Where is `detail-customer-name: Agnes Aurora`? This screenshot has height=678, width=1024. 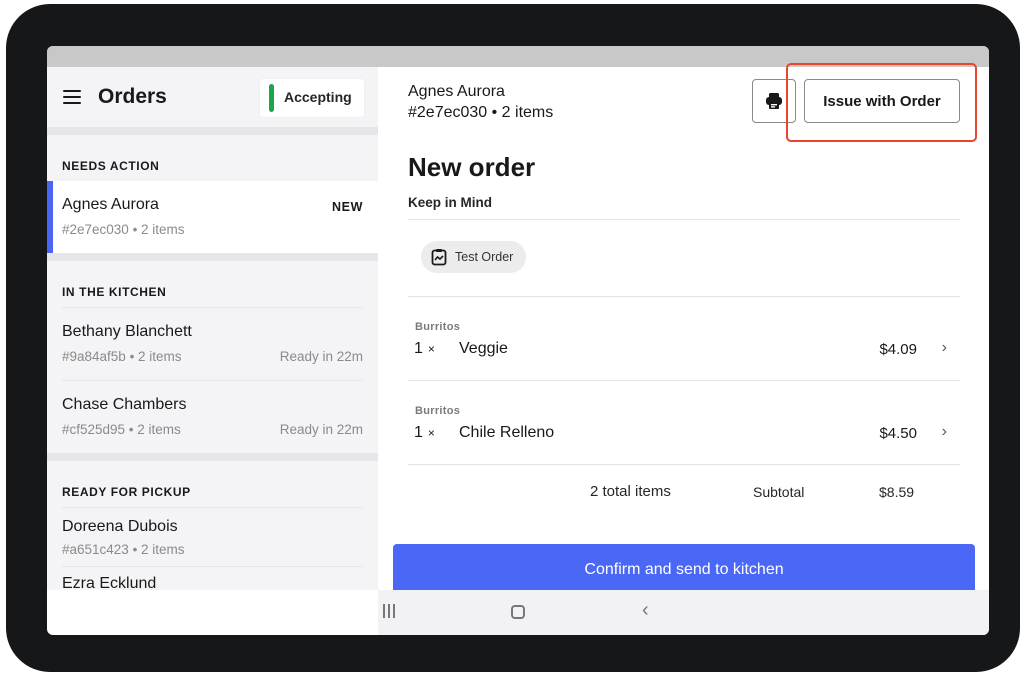 detail-customer-name: Agnes Aurora is located at coordinates (456, 91).